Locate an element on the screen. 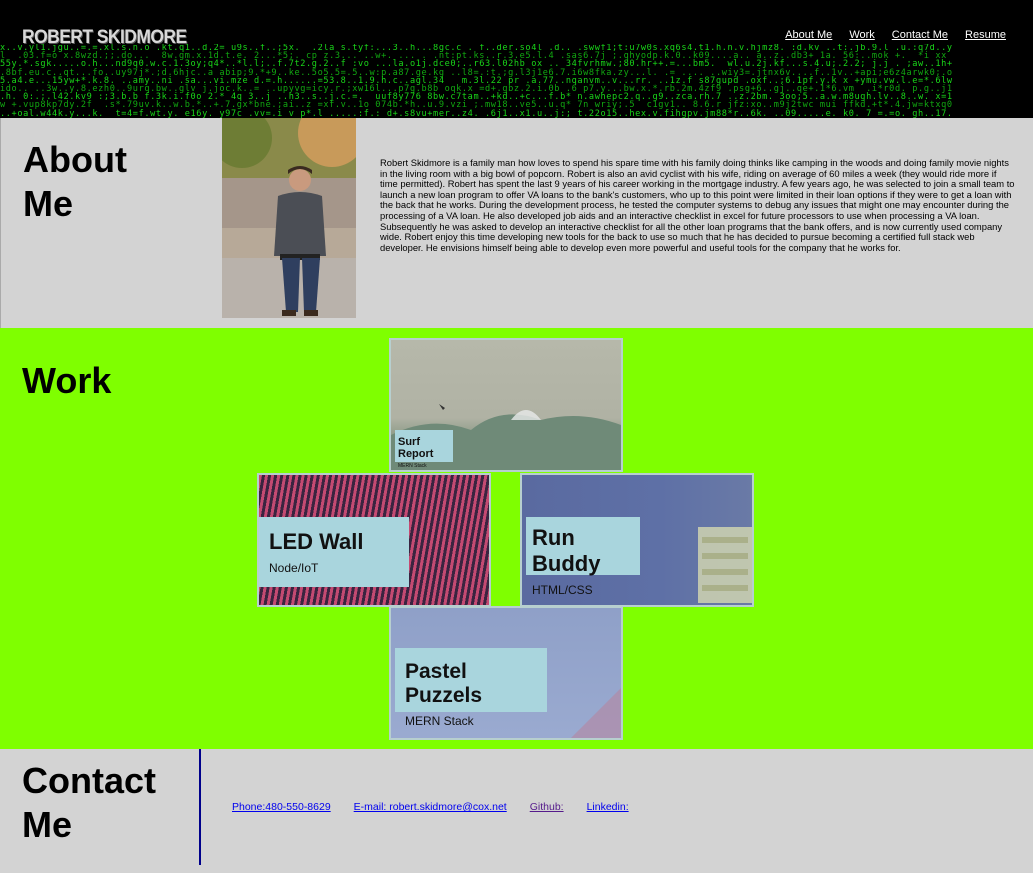  work-title: Work is located at coordinates (67, 380).